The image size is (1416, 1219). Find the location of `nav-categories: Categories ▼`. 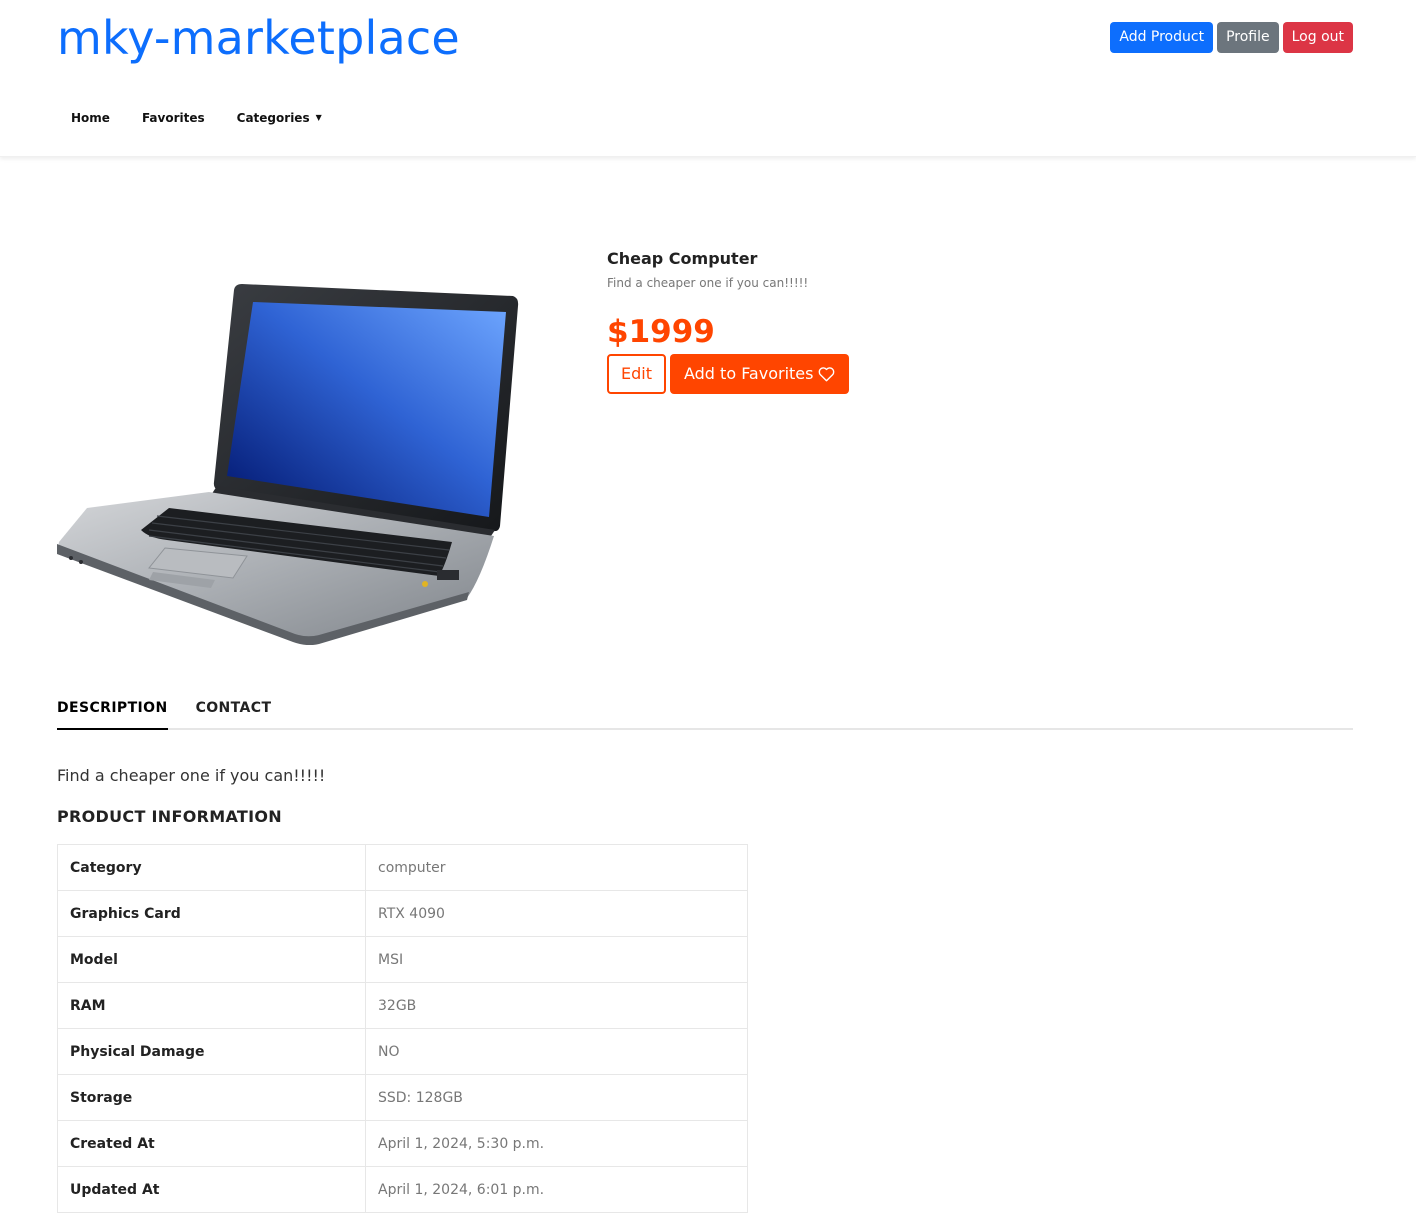

nav-categories: Categories ▼ is located at coordinates (279, 118).